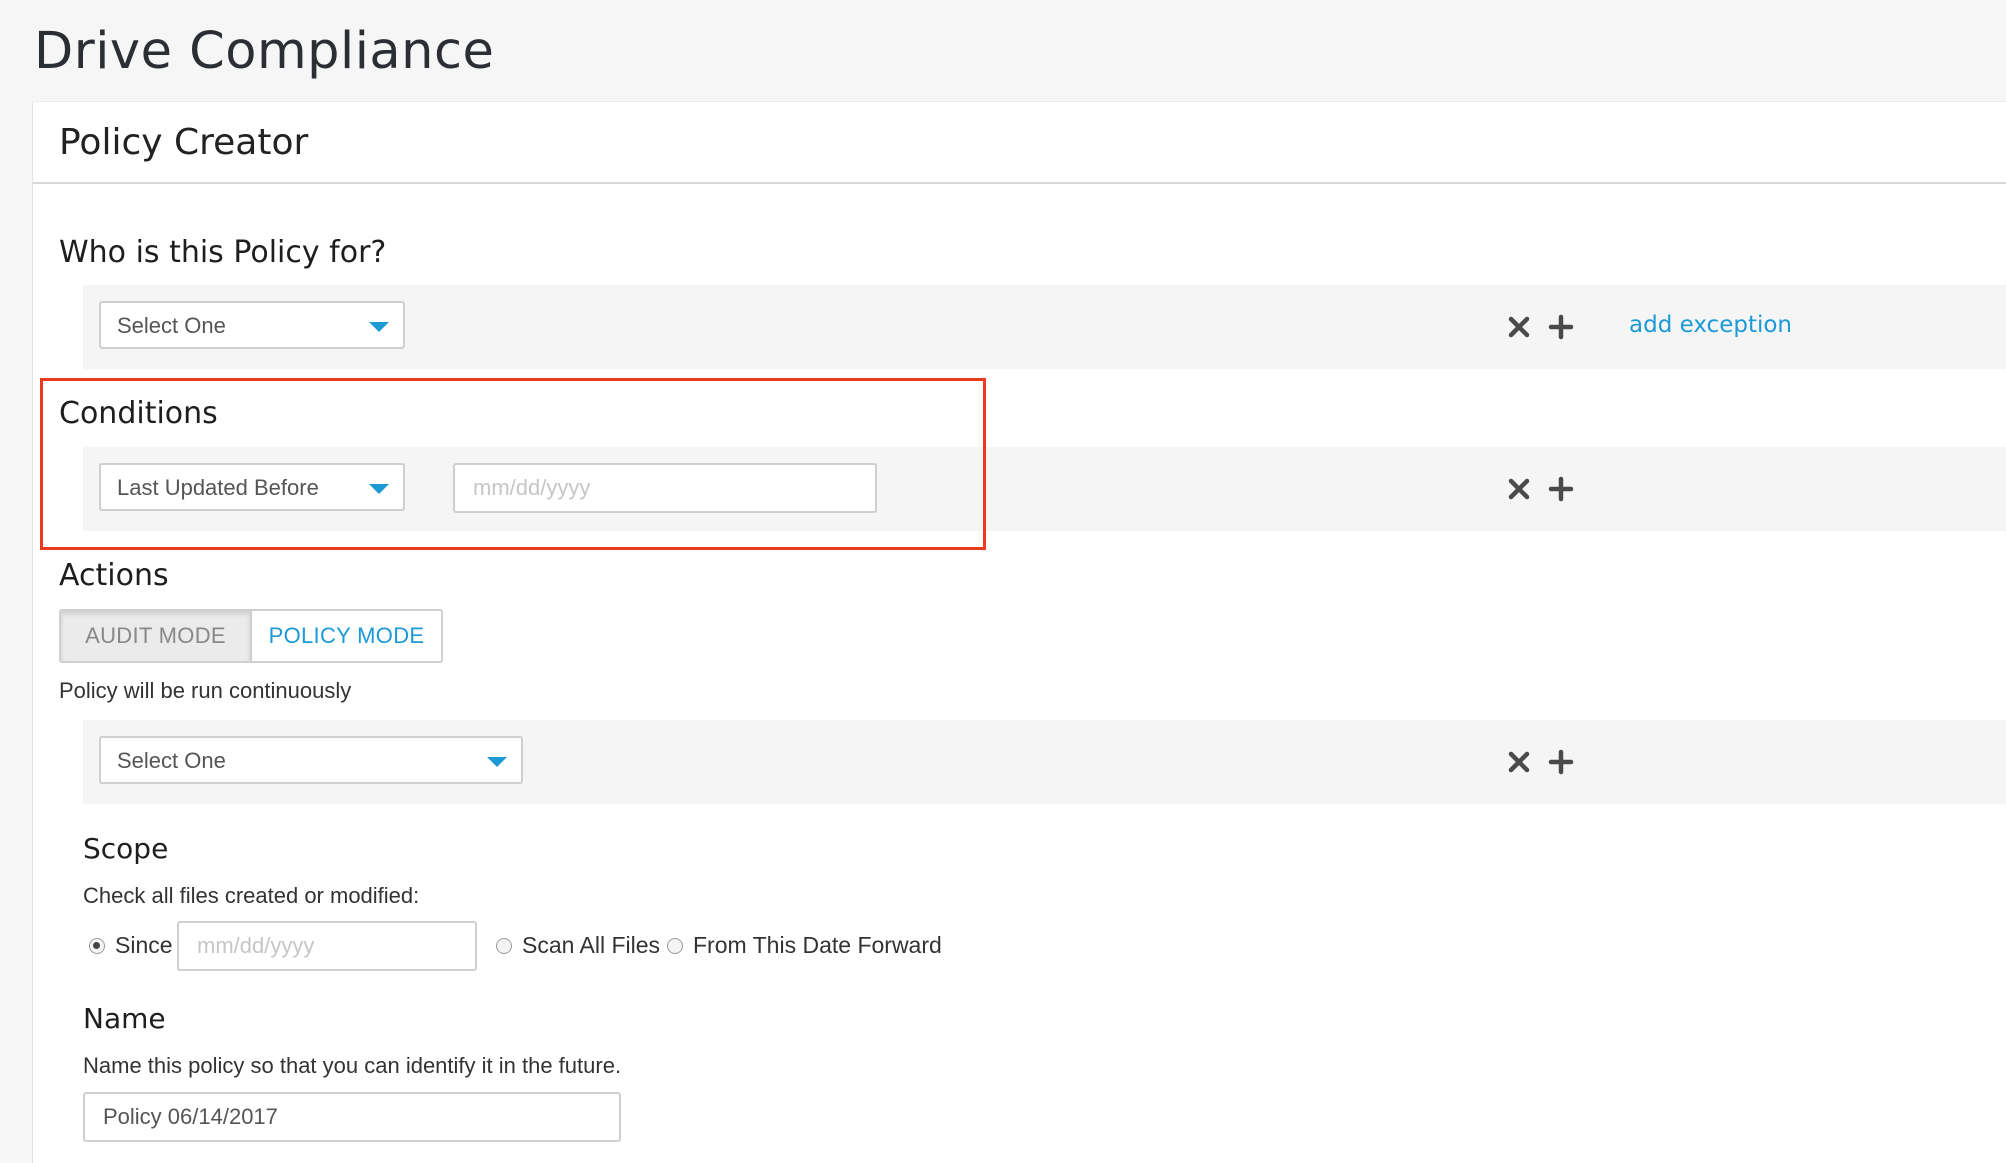 Image resolution: width=2006 pixels, height=1163 pixels. I want to click on audit-mode-button: AUDIT MODE, so click(156, 636).